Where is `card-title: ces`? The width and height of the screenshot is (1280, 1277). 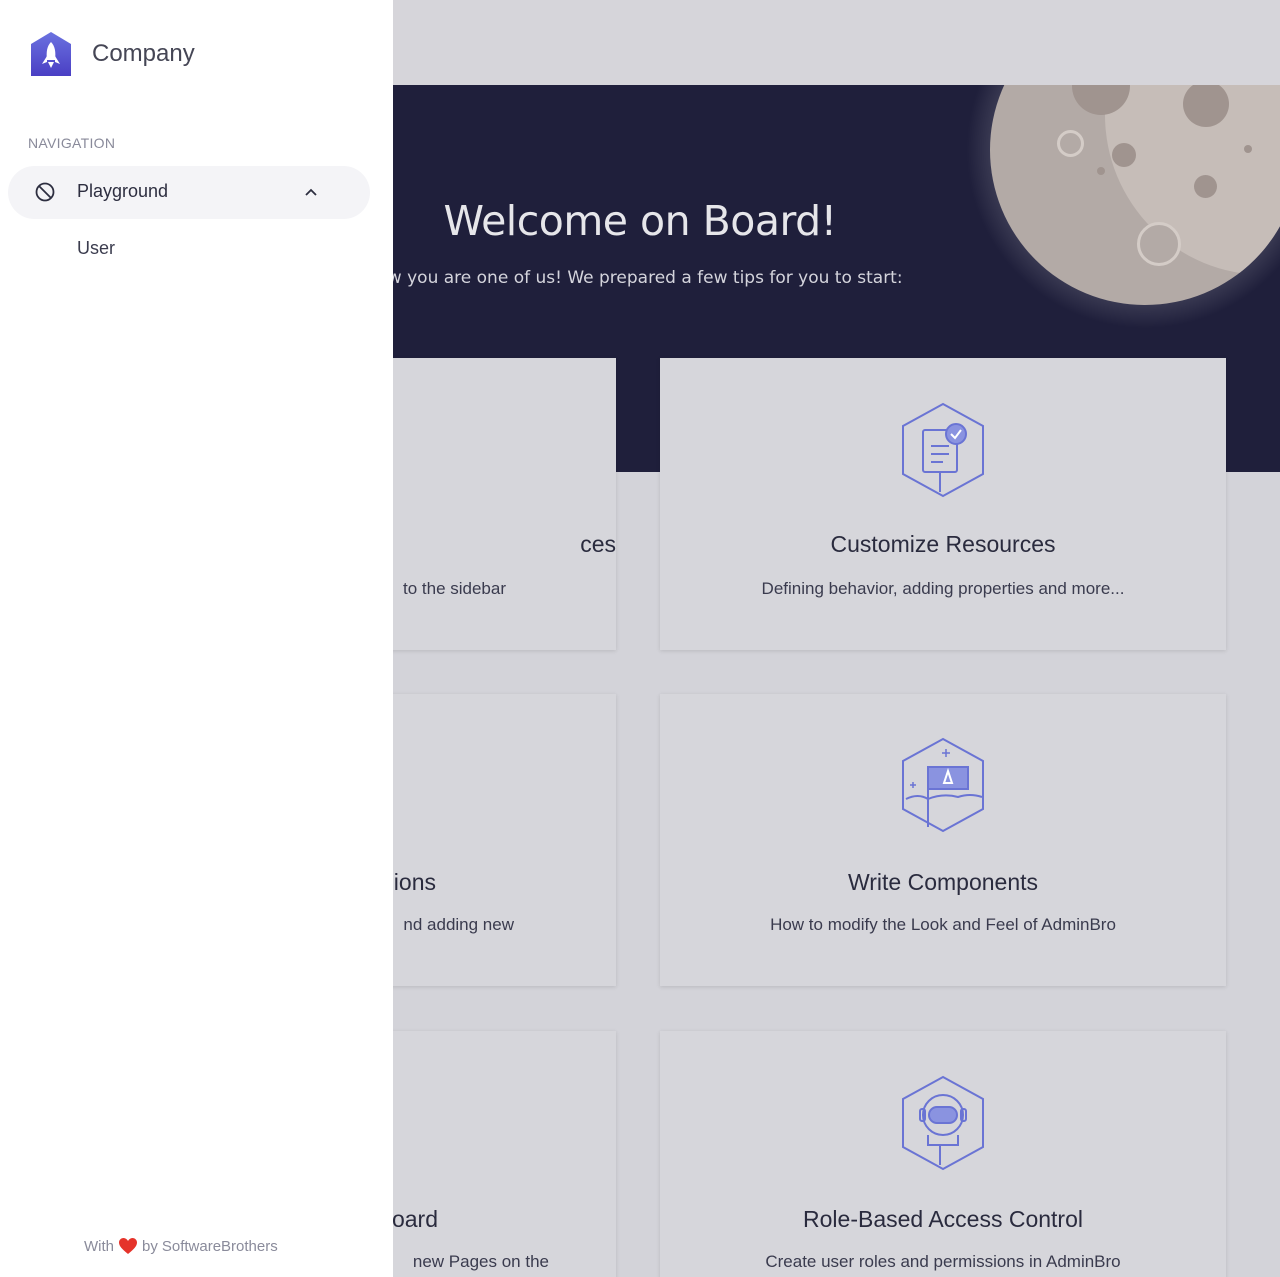 card-title: ces is located at coordinates (598, 544).